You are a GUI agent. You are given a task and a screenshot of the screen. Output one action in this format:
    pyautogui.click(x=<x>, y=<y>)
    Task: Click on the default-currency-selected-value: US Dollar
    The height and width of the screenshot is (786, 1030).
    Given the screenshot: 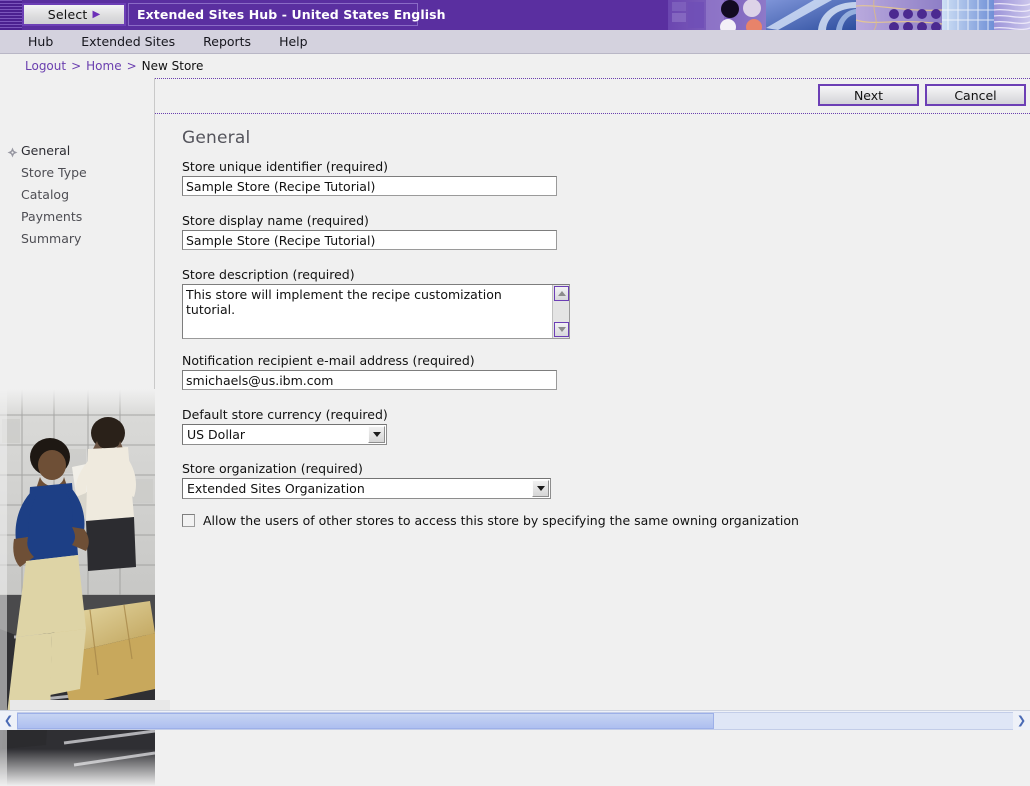 What is the action you would take?
    pyautogui.click(x=216, y=434)
    